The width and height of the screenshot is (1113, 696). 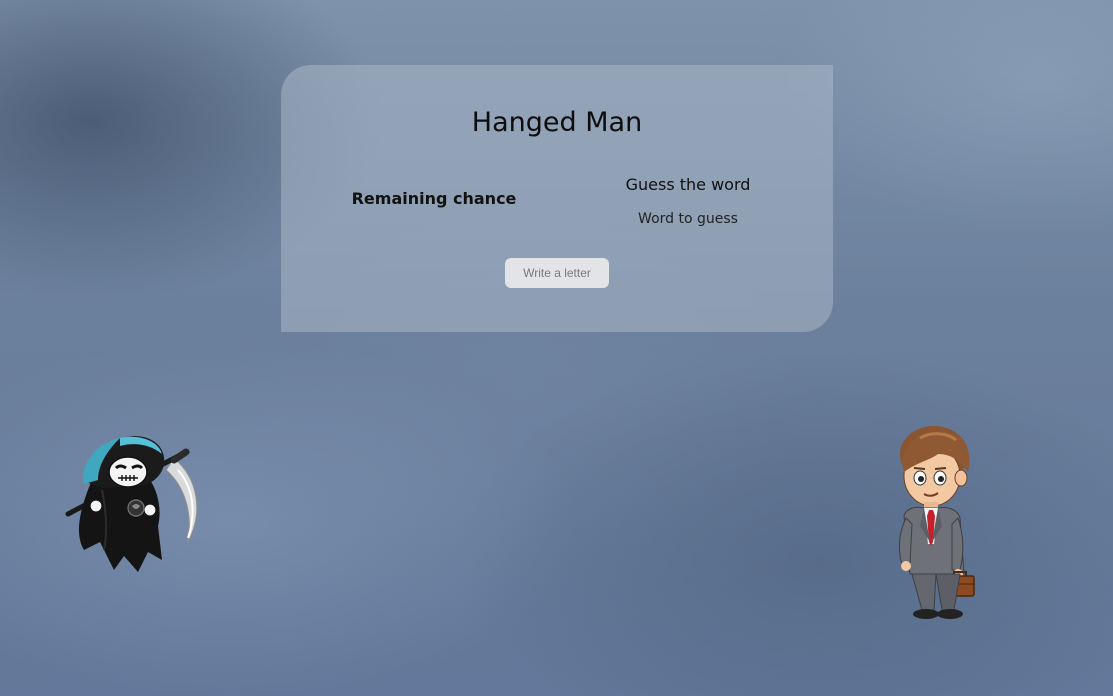 What do you see at coordinates (688, 184) in the screenshot?
I see `guess-word-heading: Guess the word` at bounding box center [688, 184].